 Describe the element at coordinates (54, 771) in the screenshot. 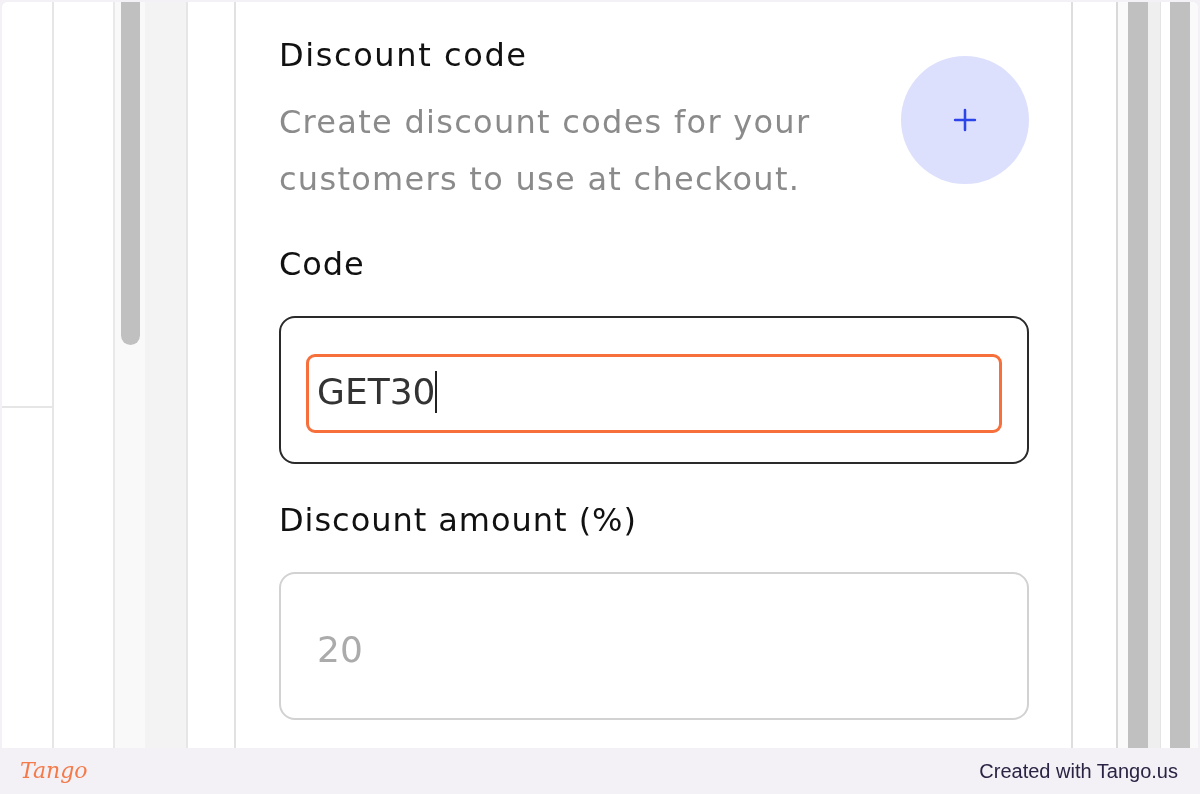

I see `logo: Tango` at that location.